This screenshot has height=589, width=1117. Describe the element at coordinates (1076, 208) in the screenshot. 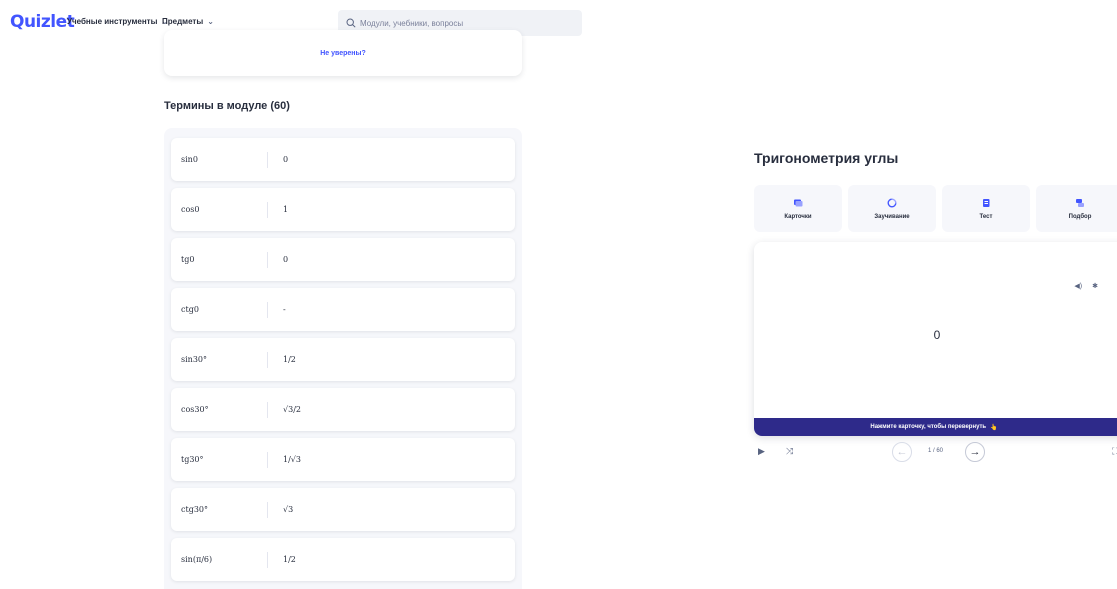

I see `mode-match-button: Подбор` at that location.